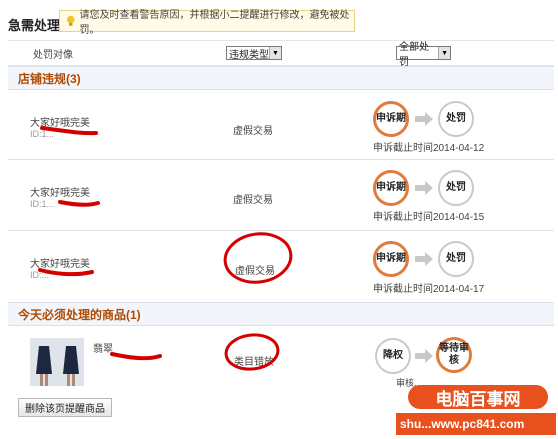 Image resolution: width=558 pixels, height=439 pixels. What do you see at coordinates (57, 362) in the screenshot?
I see `product-thumbnail` at bounding box center [57, 362].